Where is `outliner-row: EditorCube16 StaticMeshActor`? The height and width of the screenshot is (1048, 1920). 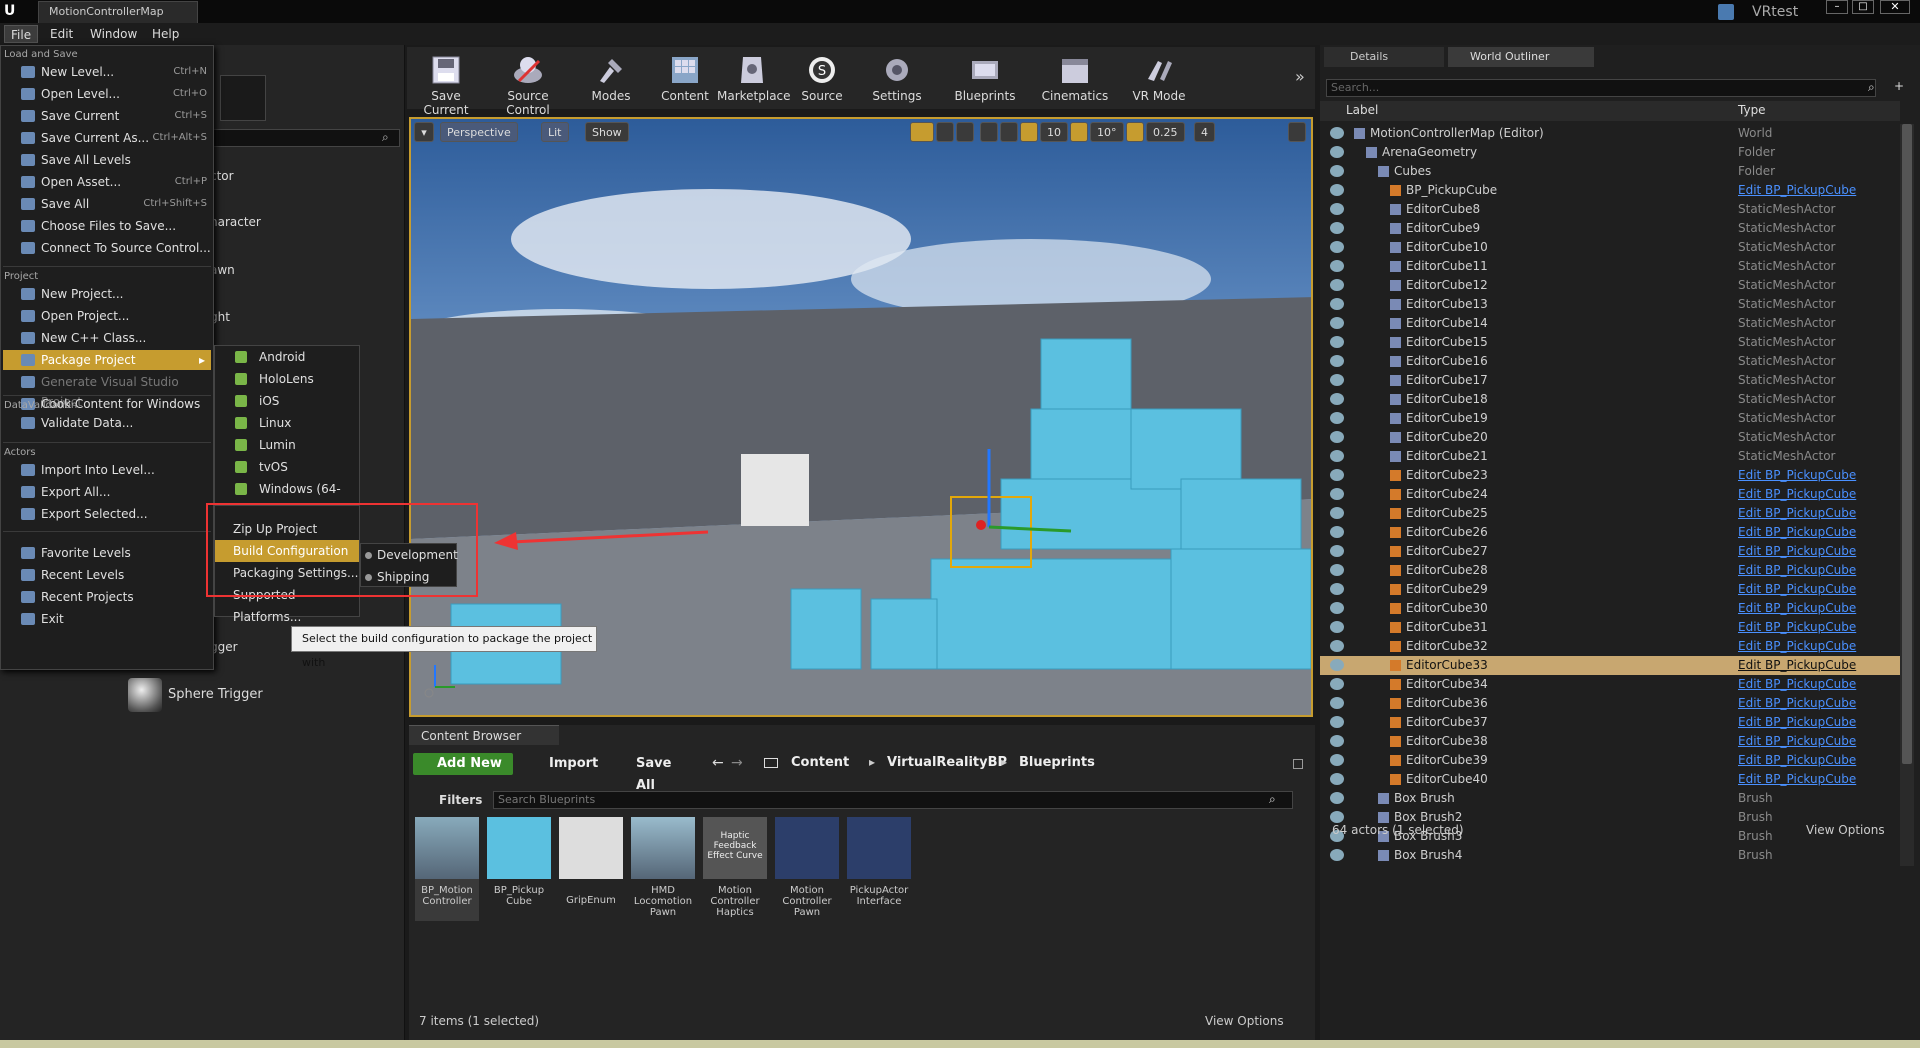 outliner-row: EditorCube16 StaticMeshActor is located at coordinates (1610, 361).